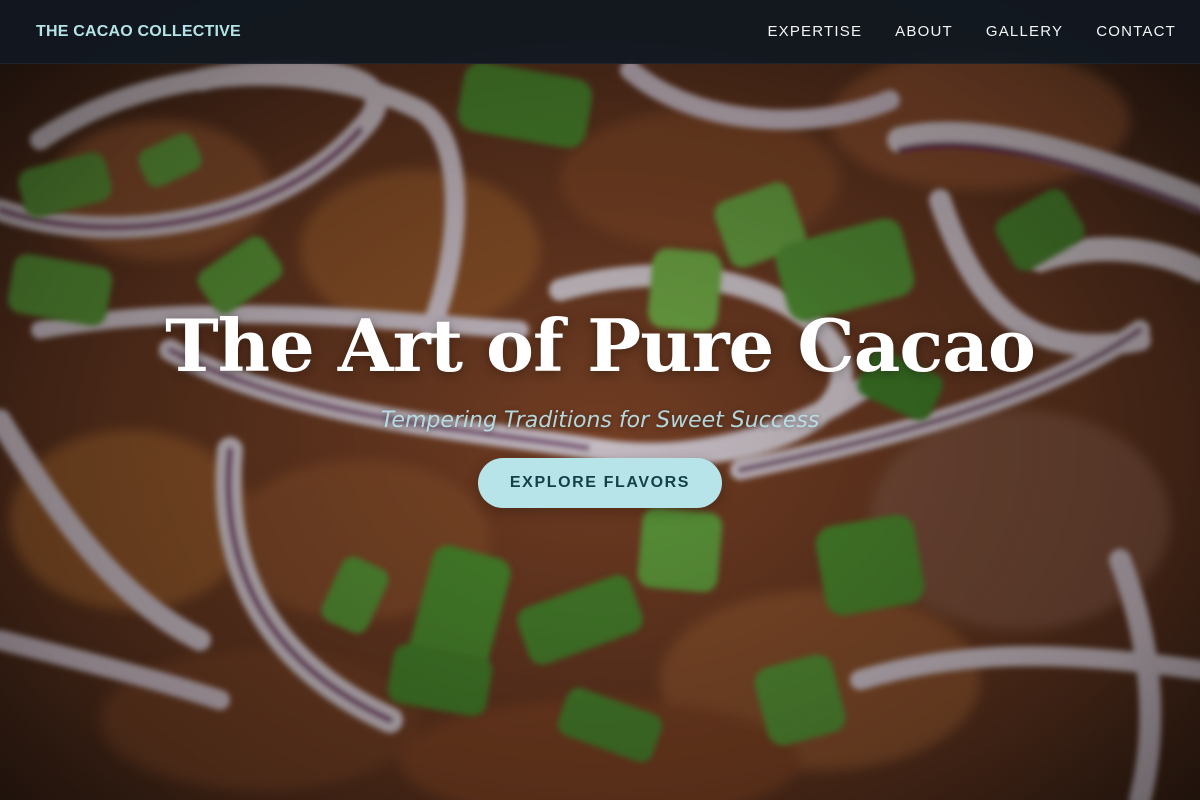 The width and height of the screenshot is (1200, 800). What do you see at coordinates (600, 345) in the screenshot?
I see `hero-title: The Art of Pure Cacao` at bounding box center [600, 345].